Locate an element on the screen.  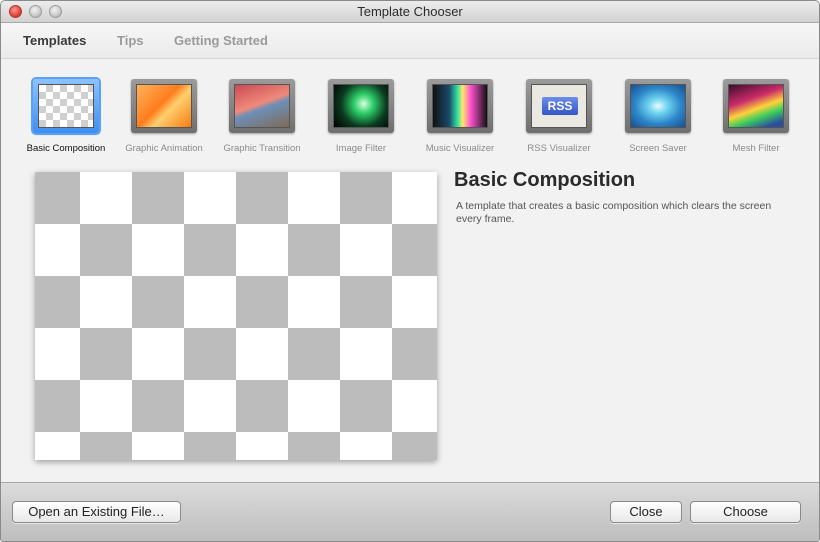
tab-tips: Tips is located at coordinates (130, 40).